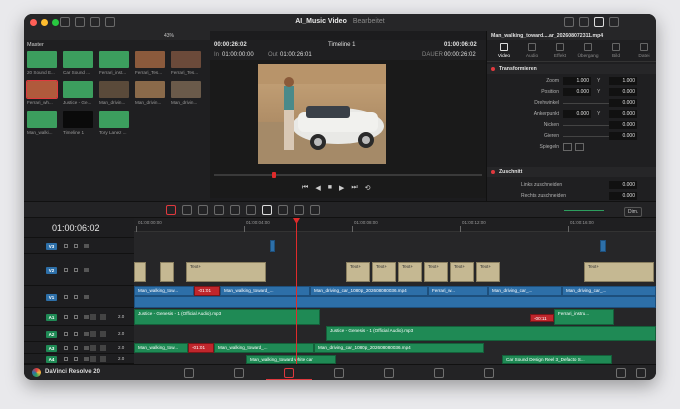  I want to click on crop-enable-icon, so click(493, 172).